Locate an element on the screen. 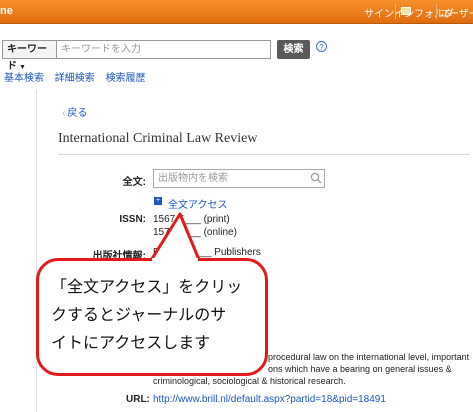  user-settings-link: ユーザー設 is located at coordinates (456, 12).